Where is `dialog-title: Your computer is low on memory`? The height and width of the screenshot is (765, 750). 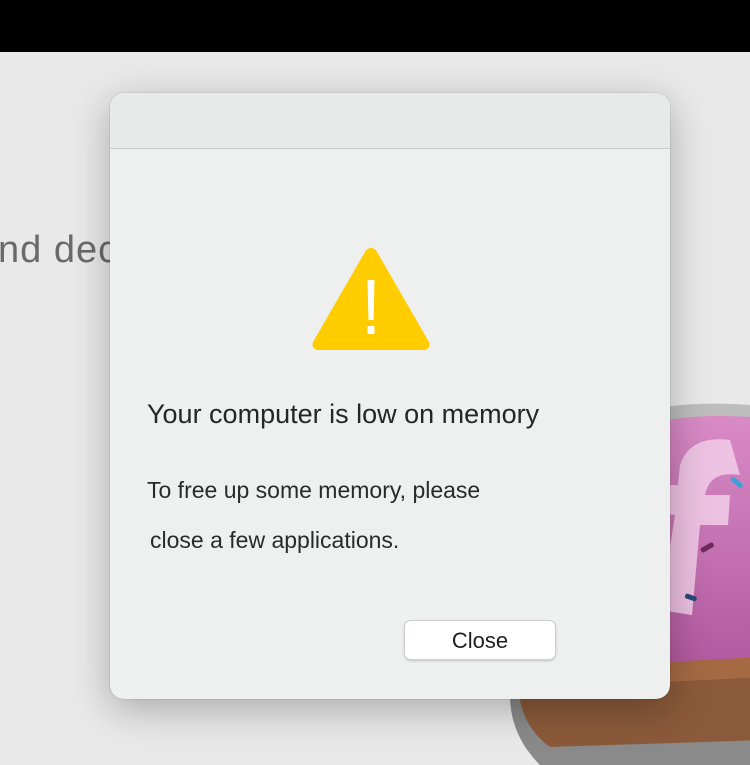 dialog-title: Your computer is low on memory is located at coordinates (343, 414).